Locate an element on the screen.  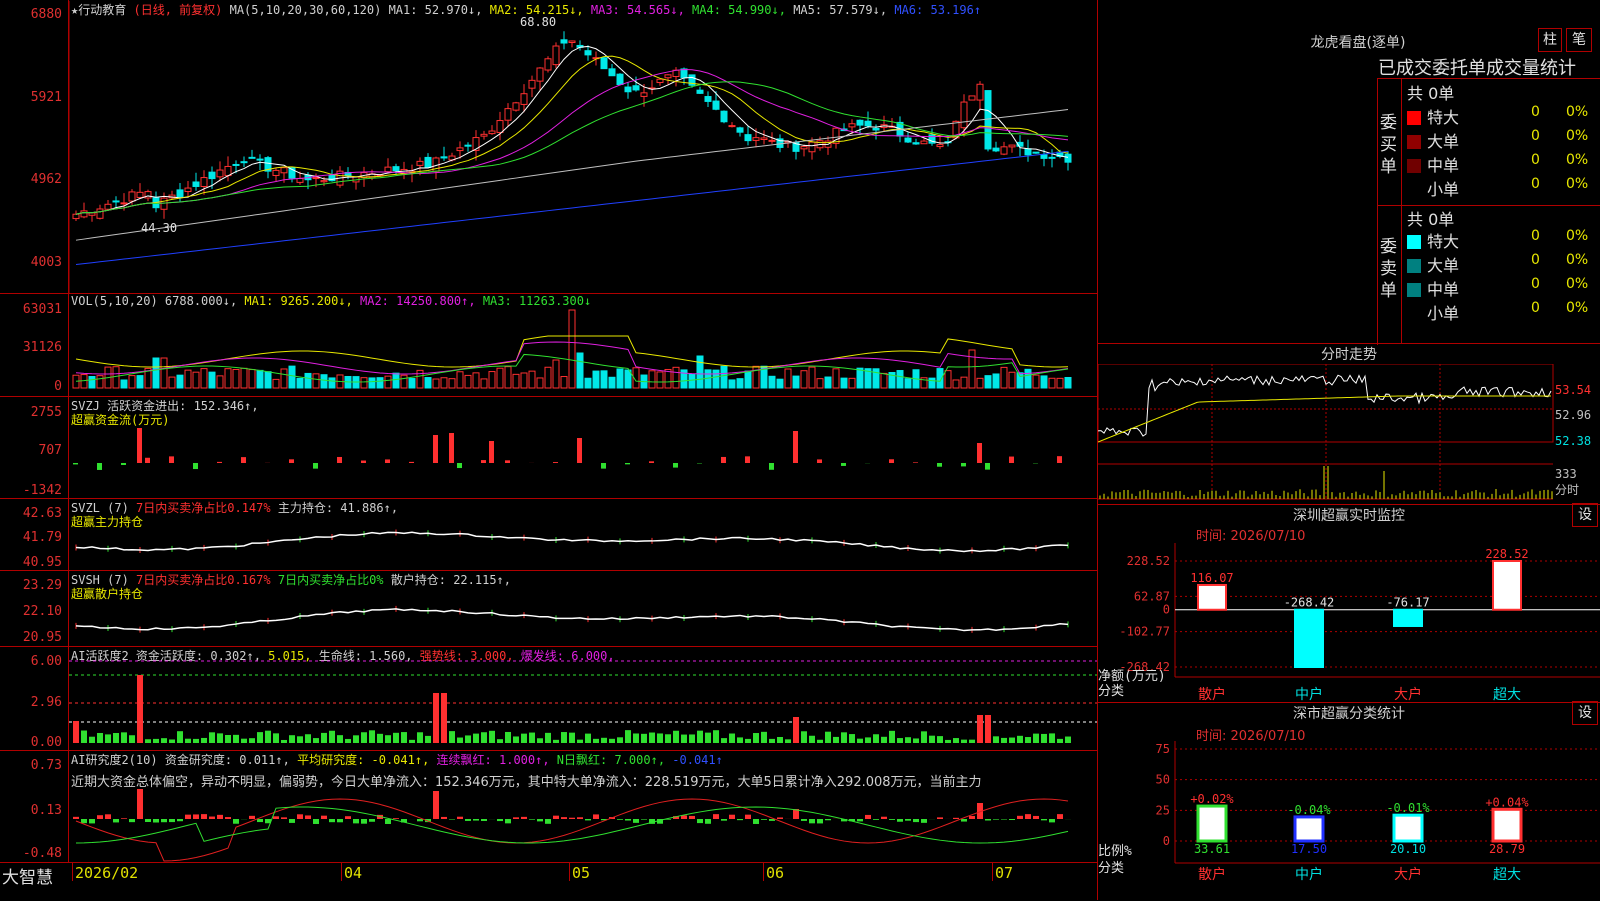
svzj-chart is located at coordinates (583, 448).